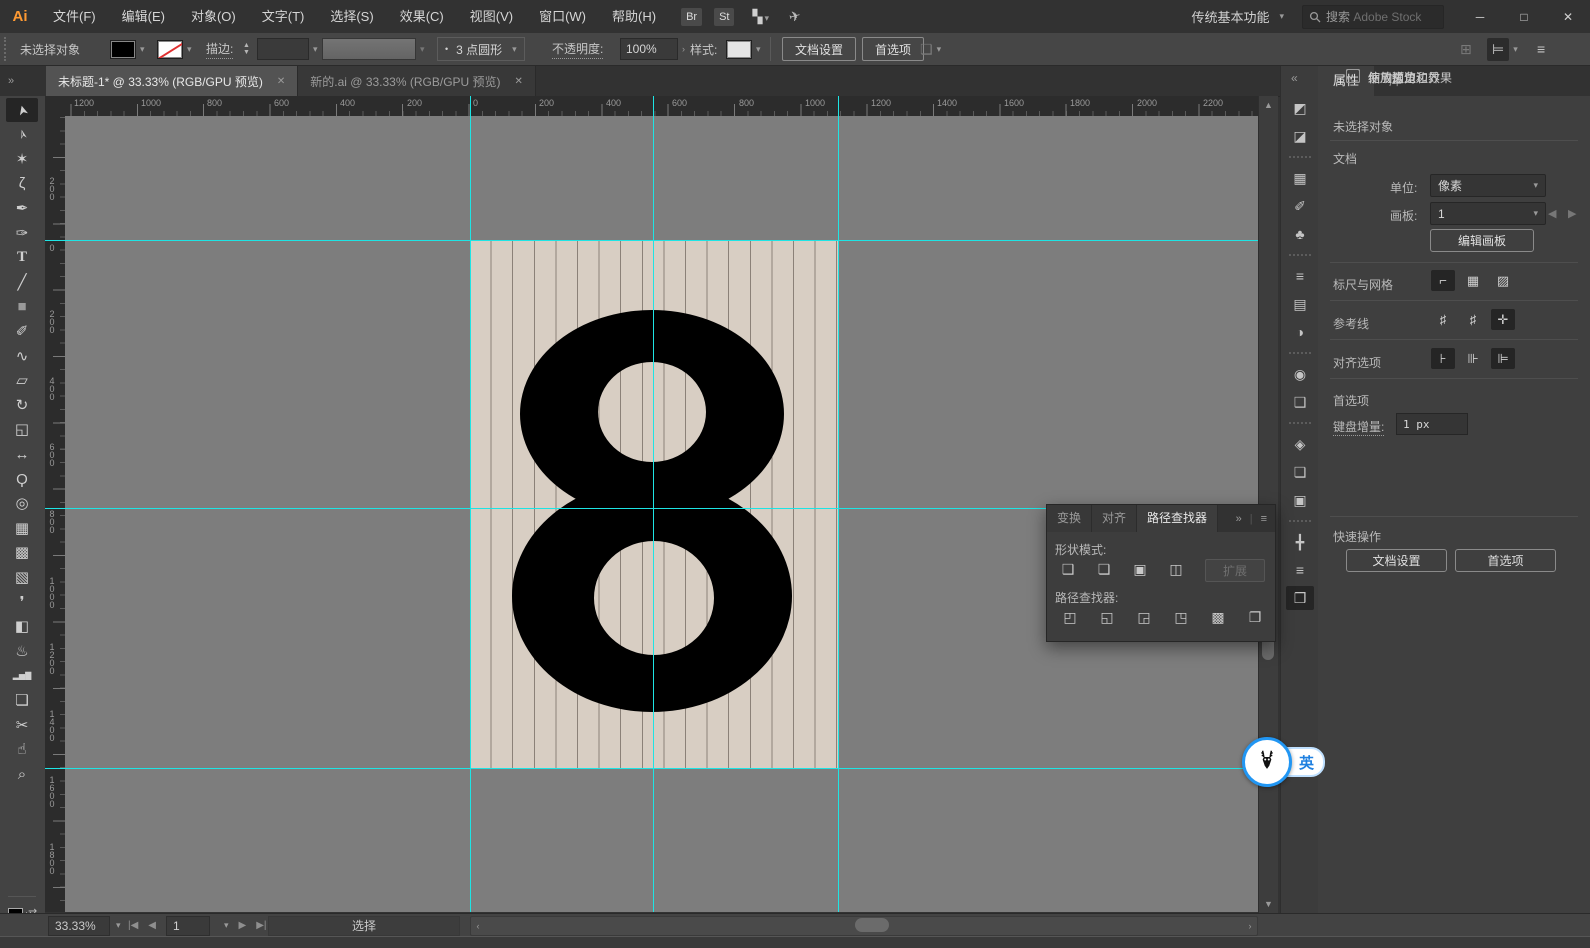 The image size is (1590, 948). What do you see at coordinates (1443, 358) in the screenshot?
I see `snap-to-point-icon: ⊦` at bounding box center [1443, 358].